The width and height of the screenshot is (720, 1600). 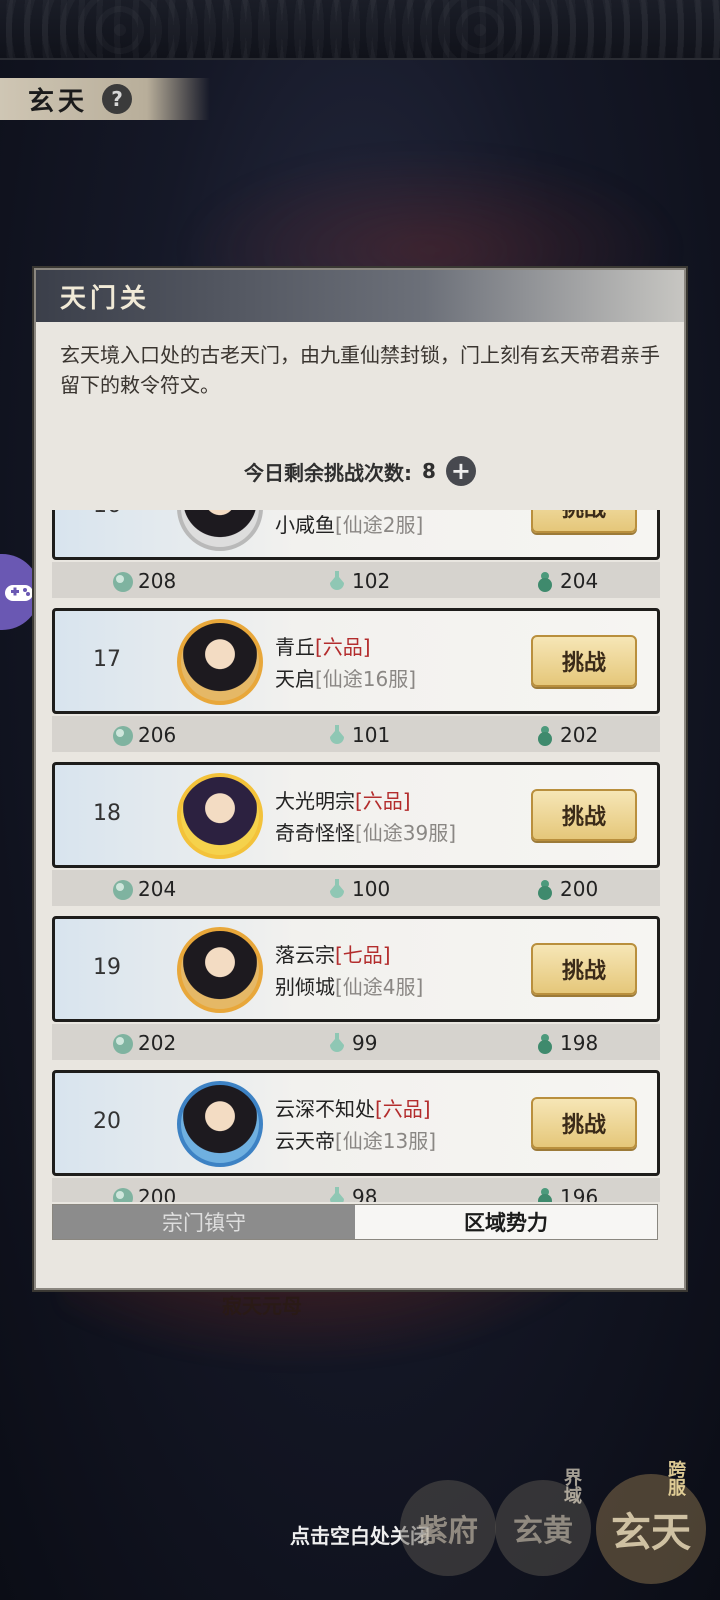 I want to click on ranking-entry: 19 落云宗[七品] 别倾城[仙途4服] 挑战 202 99 198, so click(x=362, y=993).